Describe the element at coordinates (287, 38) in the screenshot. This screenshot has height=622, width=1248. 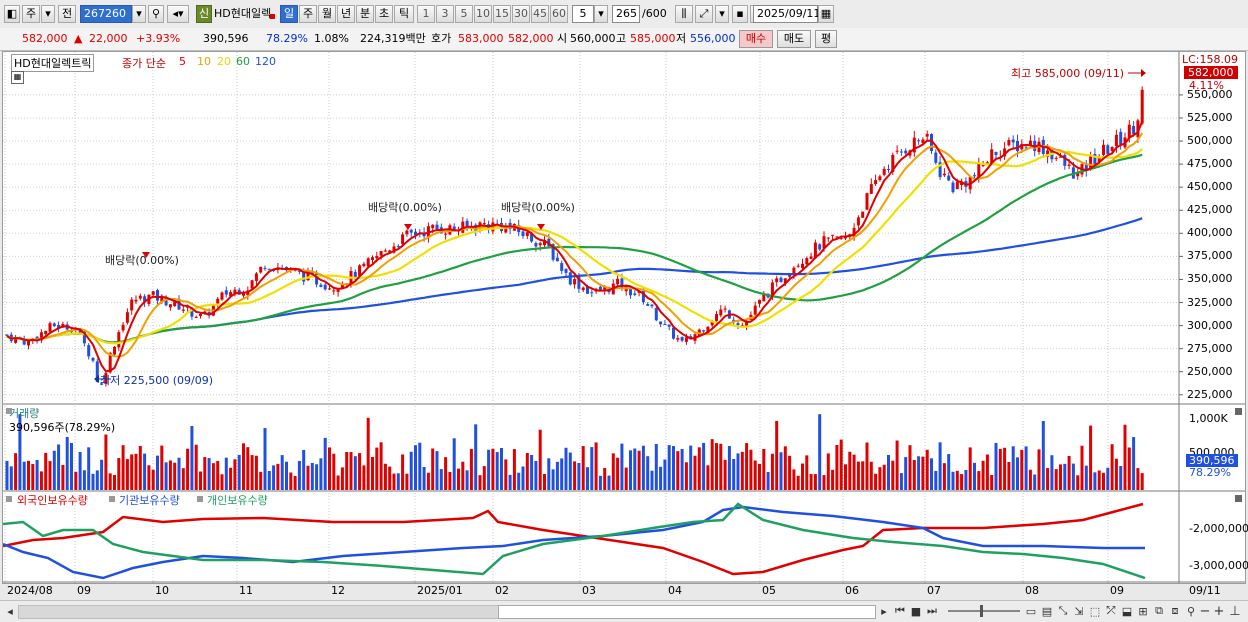
I see `quote-vol-ratio: 78.29%` at that location.